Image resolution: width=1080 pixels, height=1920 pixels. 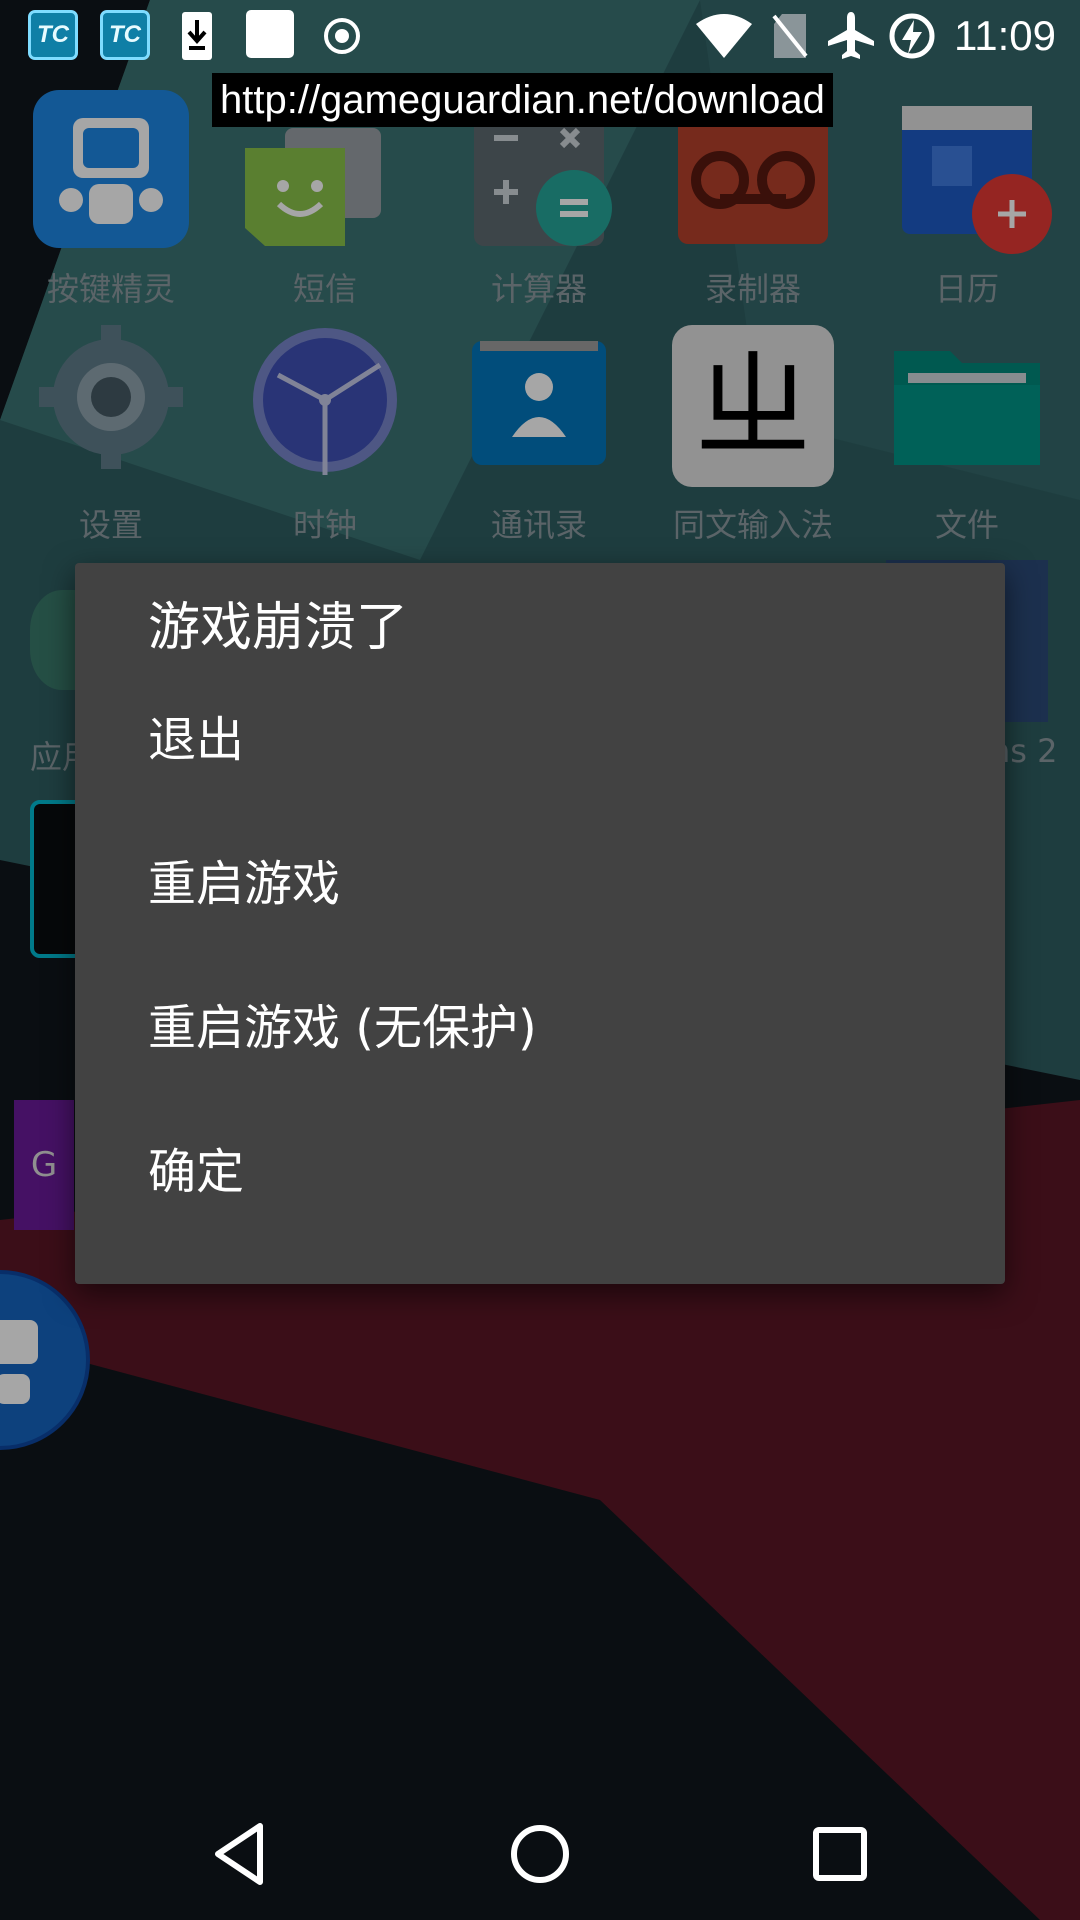 I want to click on app-calendar: 日历, so click(x=967, y=198).